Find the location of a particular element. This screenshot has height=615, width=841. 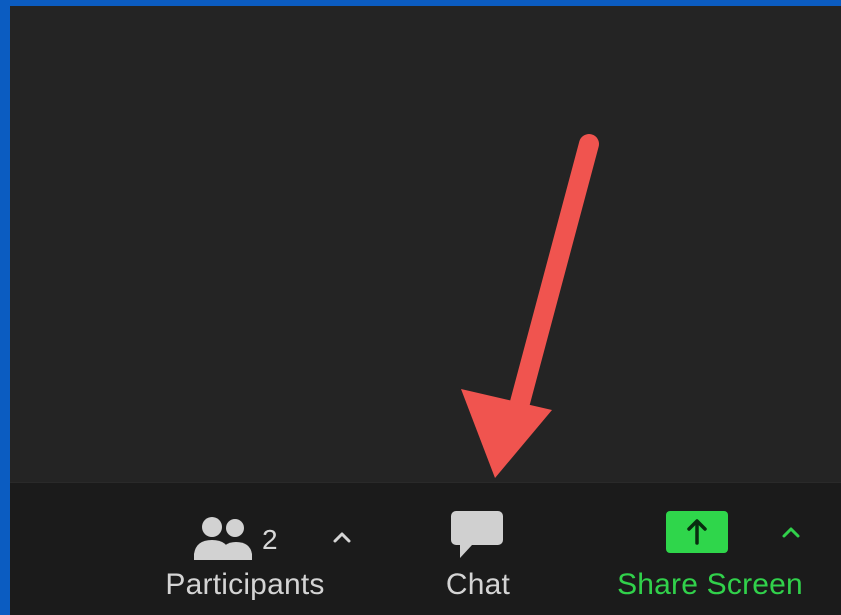

chat-label: Chat is located at coordinates (478, 584).